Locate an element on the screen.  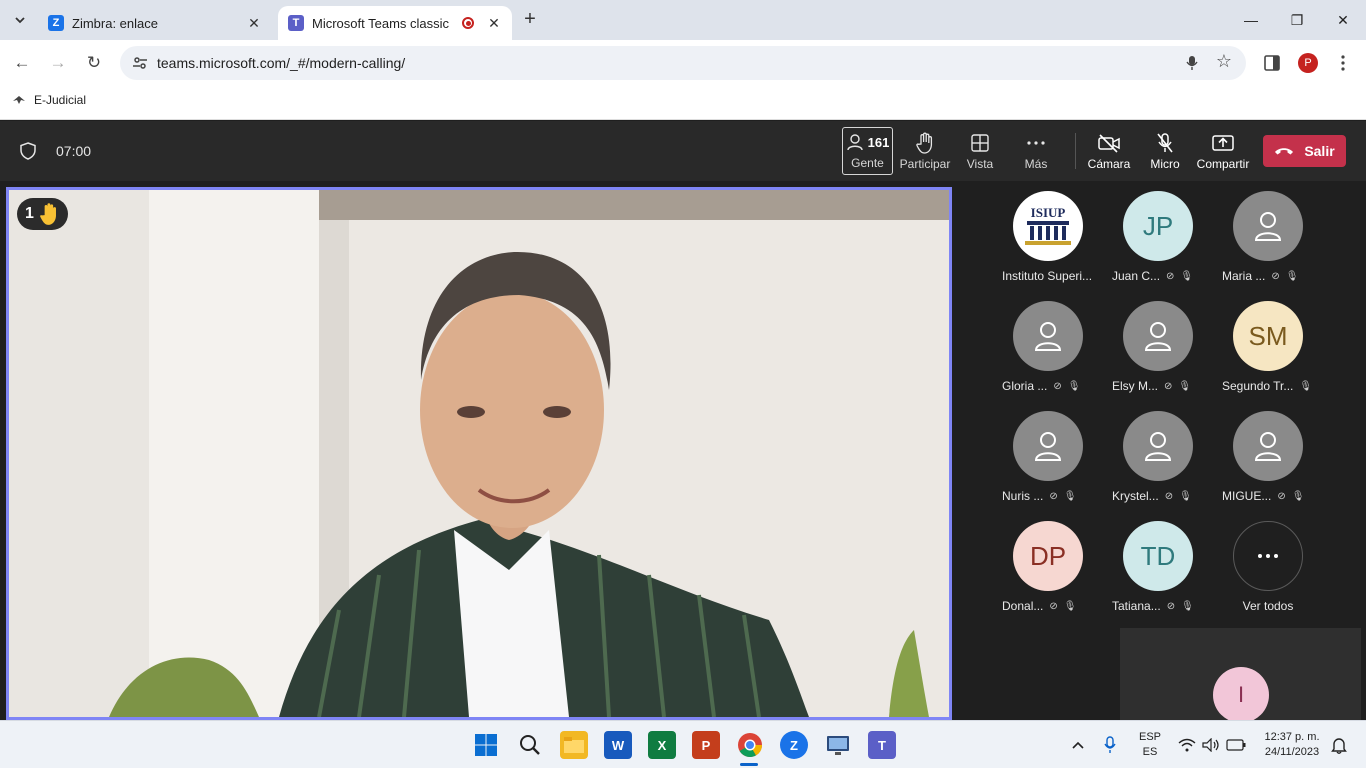
raised-hands-count: 1 is located at coordinates (29, 213).